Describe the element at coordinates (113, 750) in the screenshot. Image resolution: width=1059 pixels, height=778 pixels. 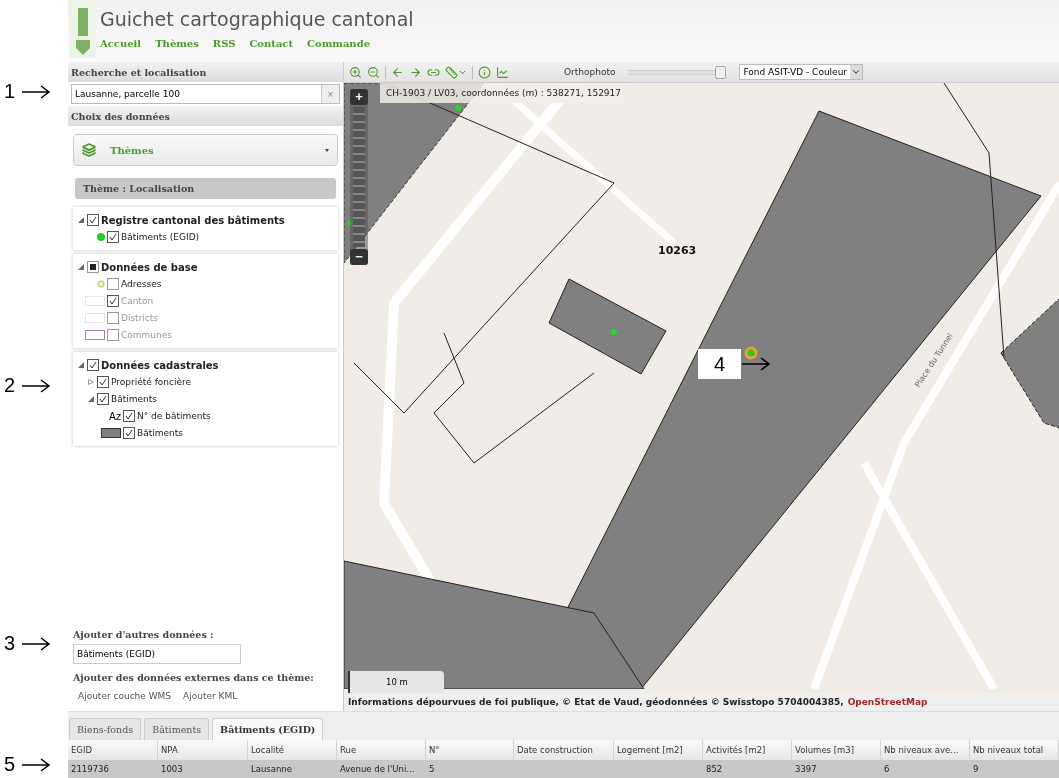
I see `column-header: EGID` at that location.